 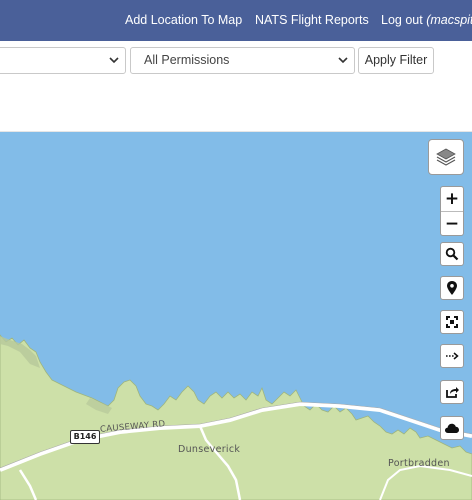 I want to click on zoom-out-button: −, so click(x=452, y=224).